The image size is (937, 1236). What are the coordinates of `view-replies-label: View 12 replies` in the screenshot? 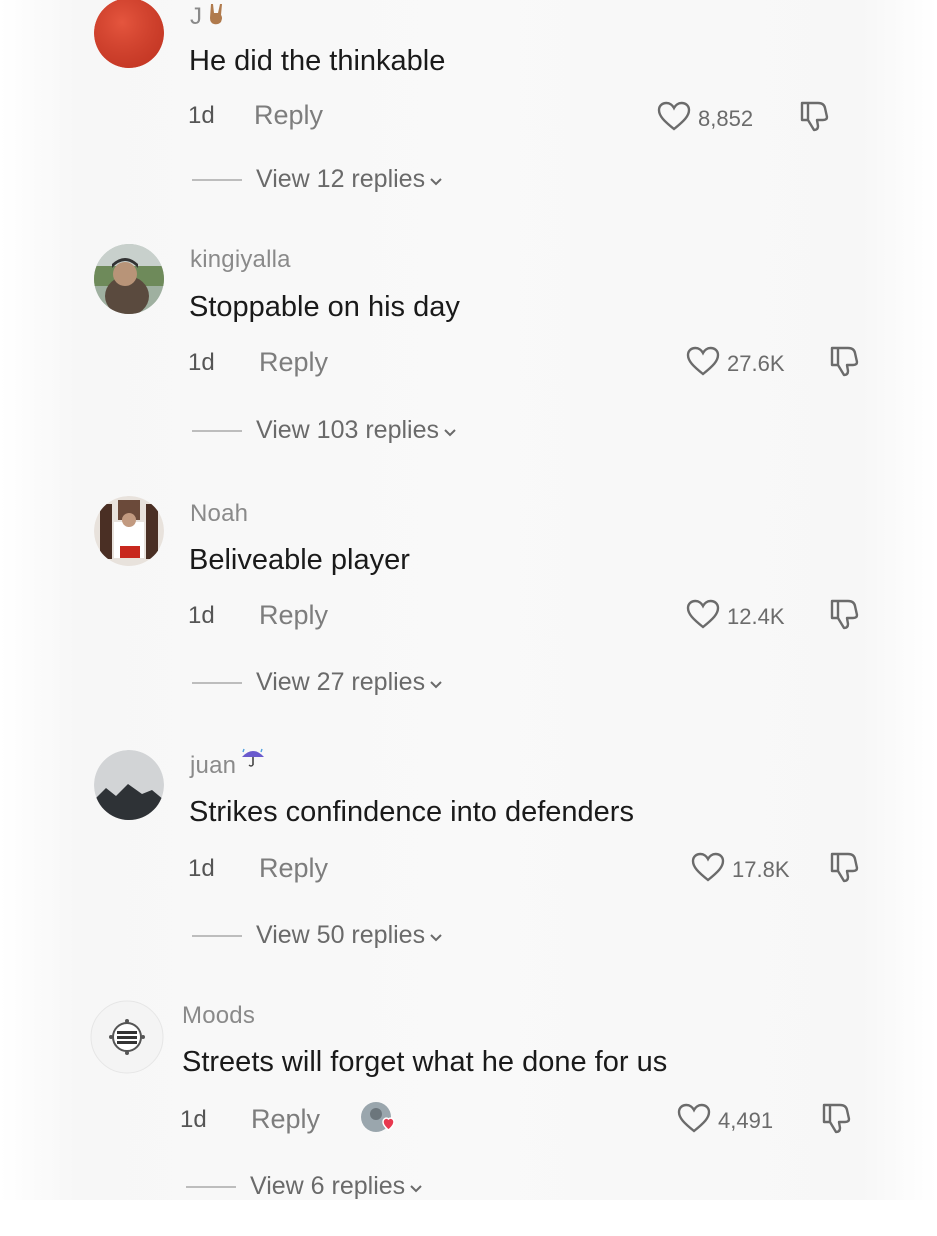 It's located at (341, 179).